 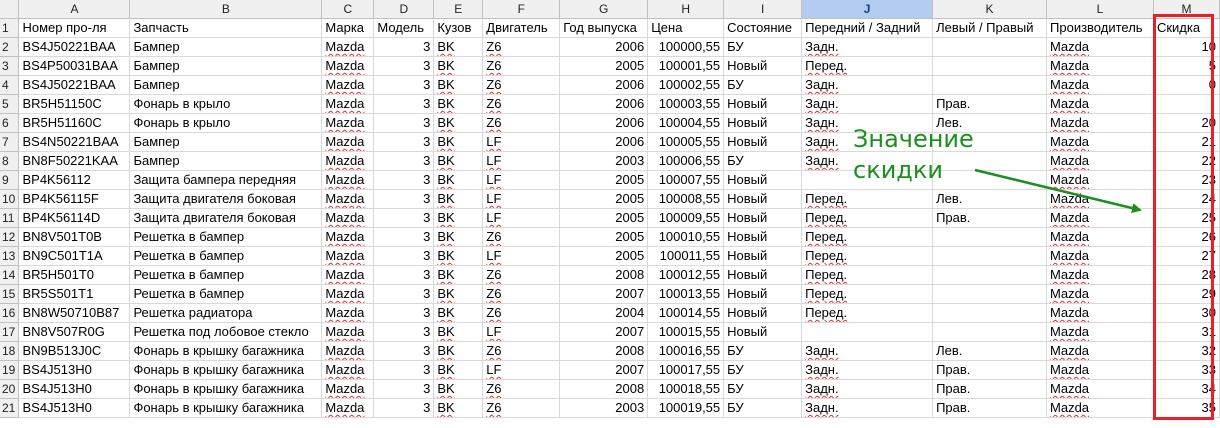 I want to click on cell: 2008, so click(x=604, y=275).